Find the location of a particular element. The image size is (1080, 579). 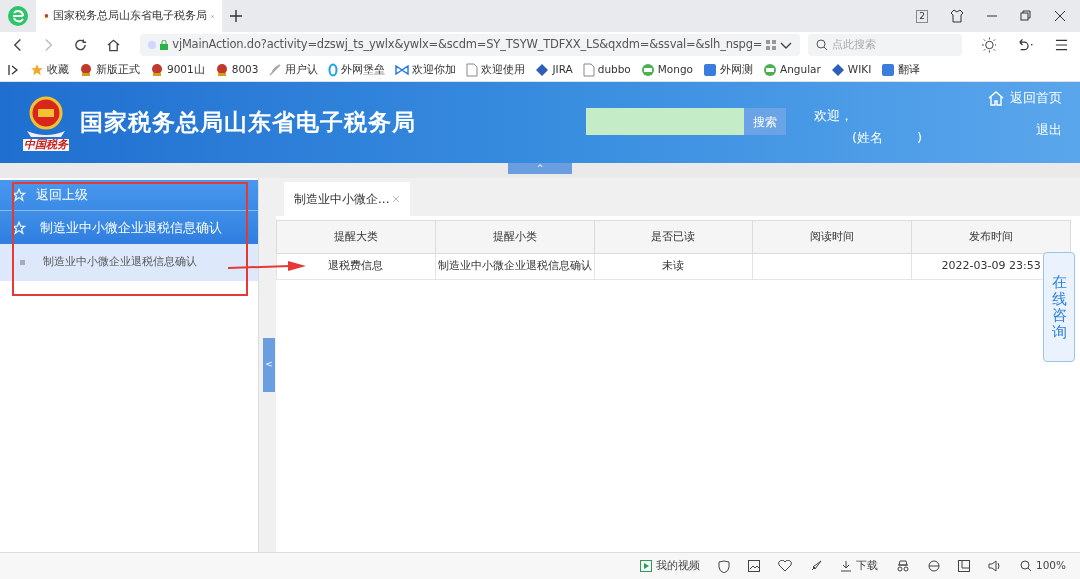

close-icon is located at coordinates (1060, 16).